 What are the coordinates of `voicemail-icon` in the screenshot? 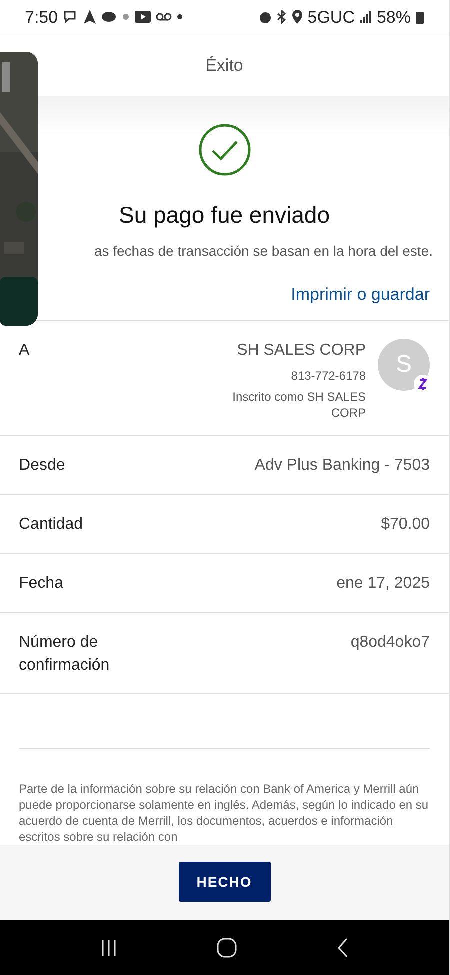 It's located at (164, 17).